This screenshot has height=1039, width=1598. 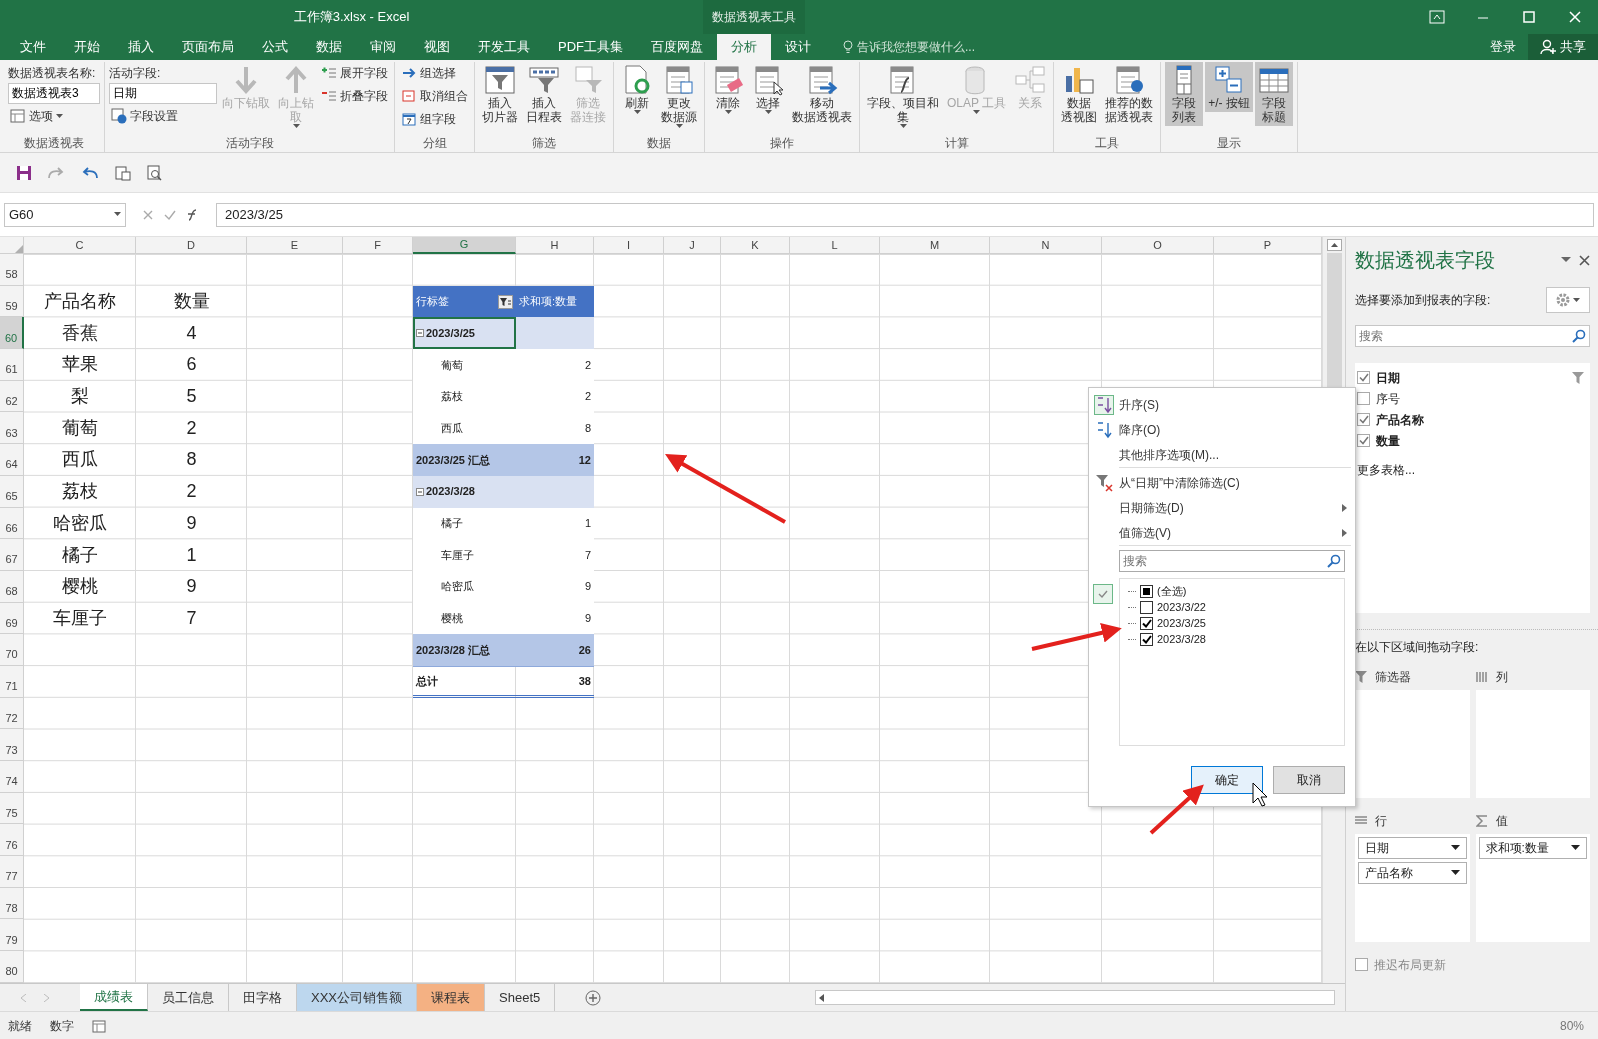 What do you see at coordinates (505, 301) in the screenshot?
I see `filter-button-icon` at bounding box center [505, 301].